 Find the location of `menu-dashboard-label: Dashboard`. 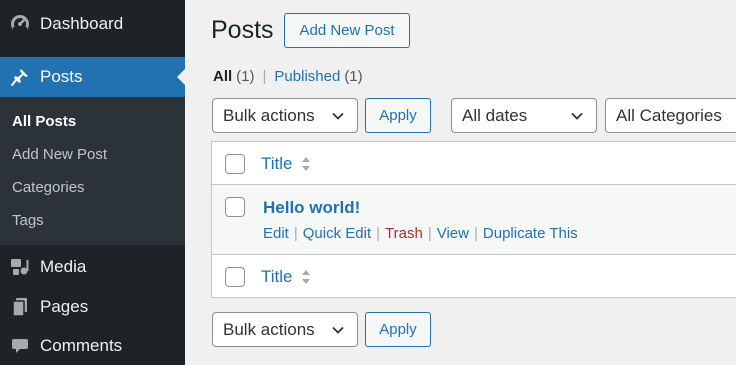

menu-dashboard-label: Dashboard is located at coordinates (82, 23).